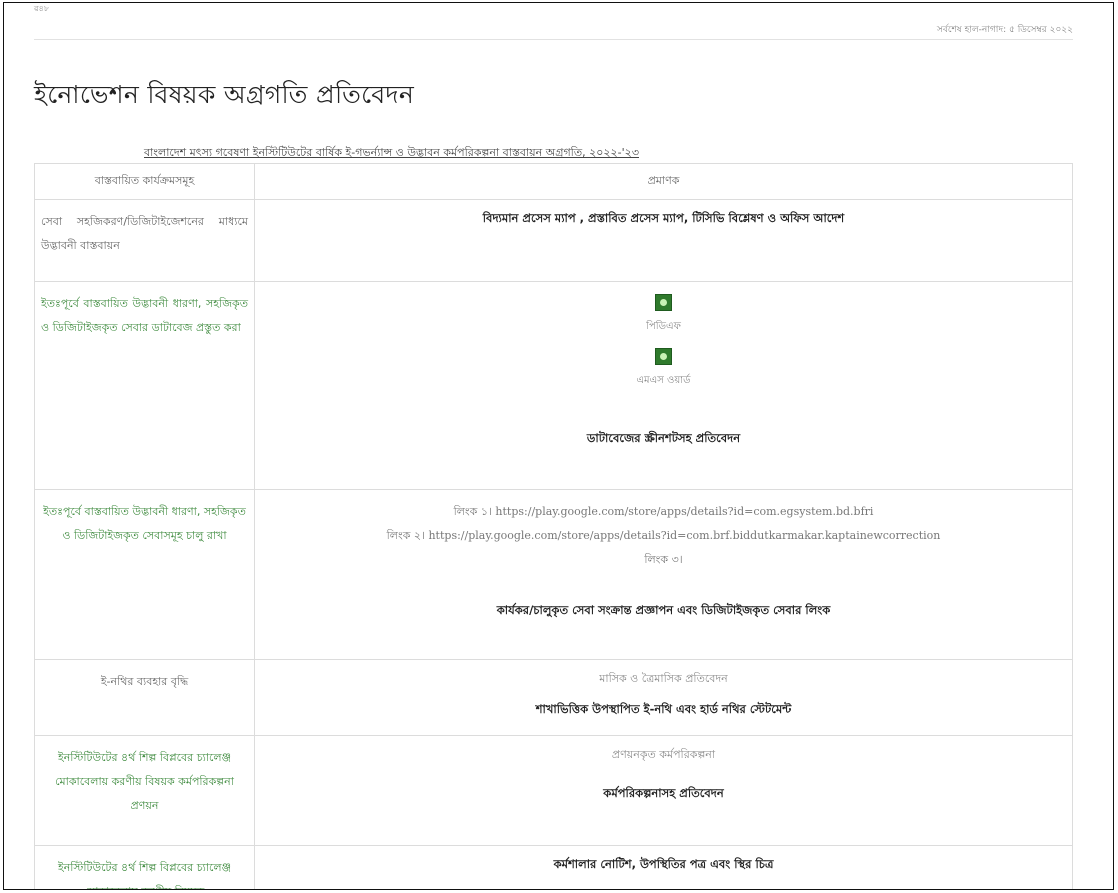 This screenshot has width=1118, height=893. What do you see at coordinates (663, 327) in the screenshot?
I see `file-label-pdf: পিডিএফ` at bounding box center [663, 327].